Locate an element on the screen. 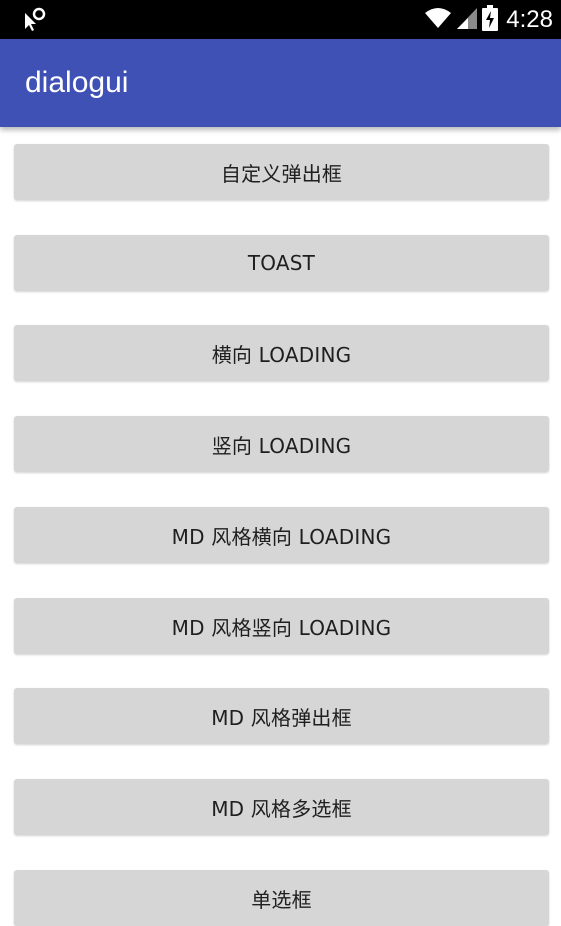 This screenshot has height=926, width=561. horizontal-loading-button: 横向 LOADING is located at coordinates (281, 353).